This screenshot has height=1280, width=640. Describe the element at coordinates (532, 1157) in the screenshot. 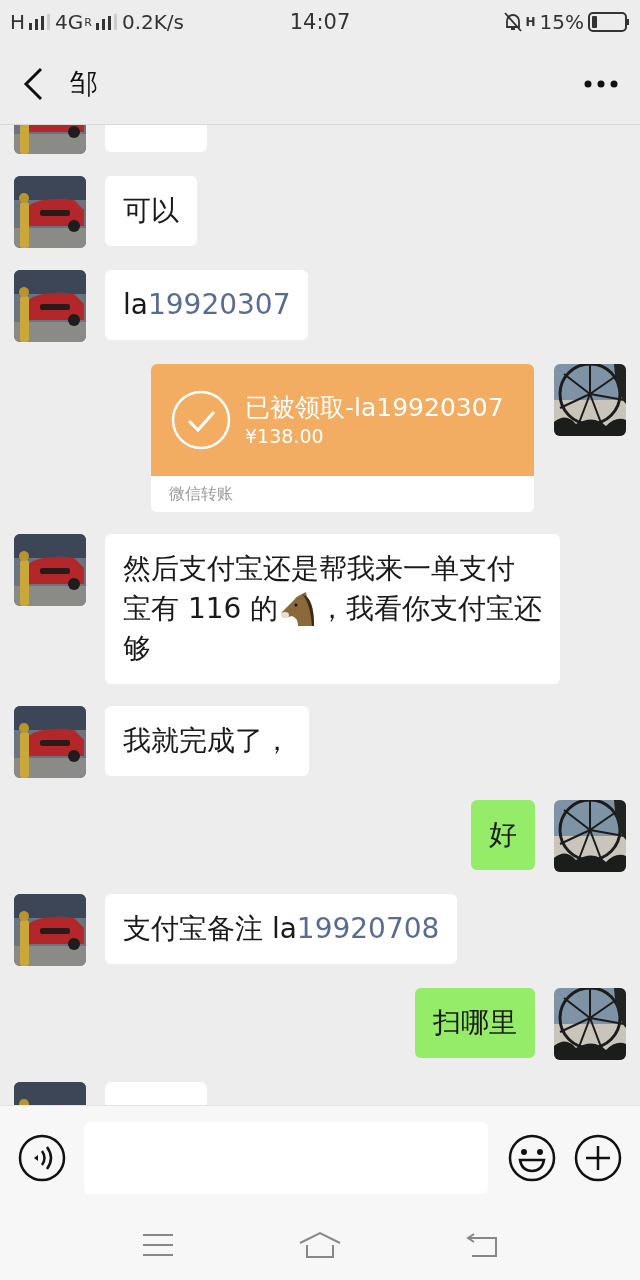

I see `emoji-icon` at that location.